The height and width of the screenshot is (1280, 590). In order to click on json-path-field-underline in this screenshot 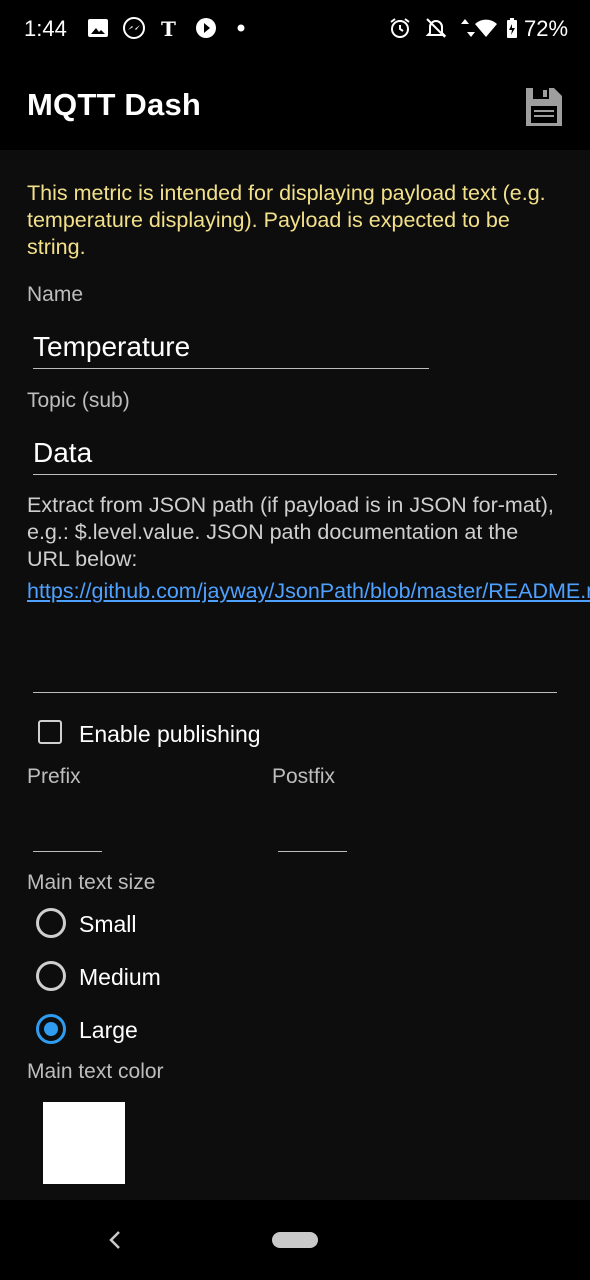, I will do `click(295, 692)`.